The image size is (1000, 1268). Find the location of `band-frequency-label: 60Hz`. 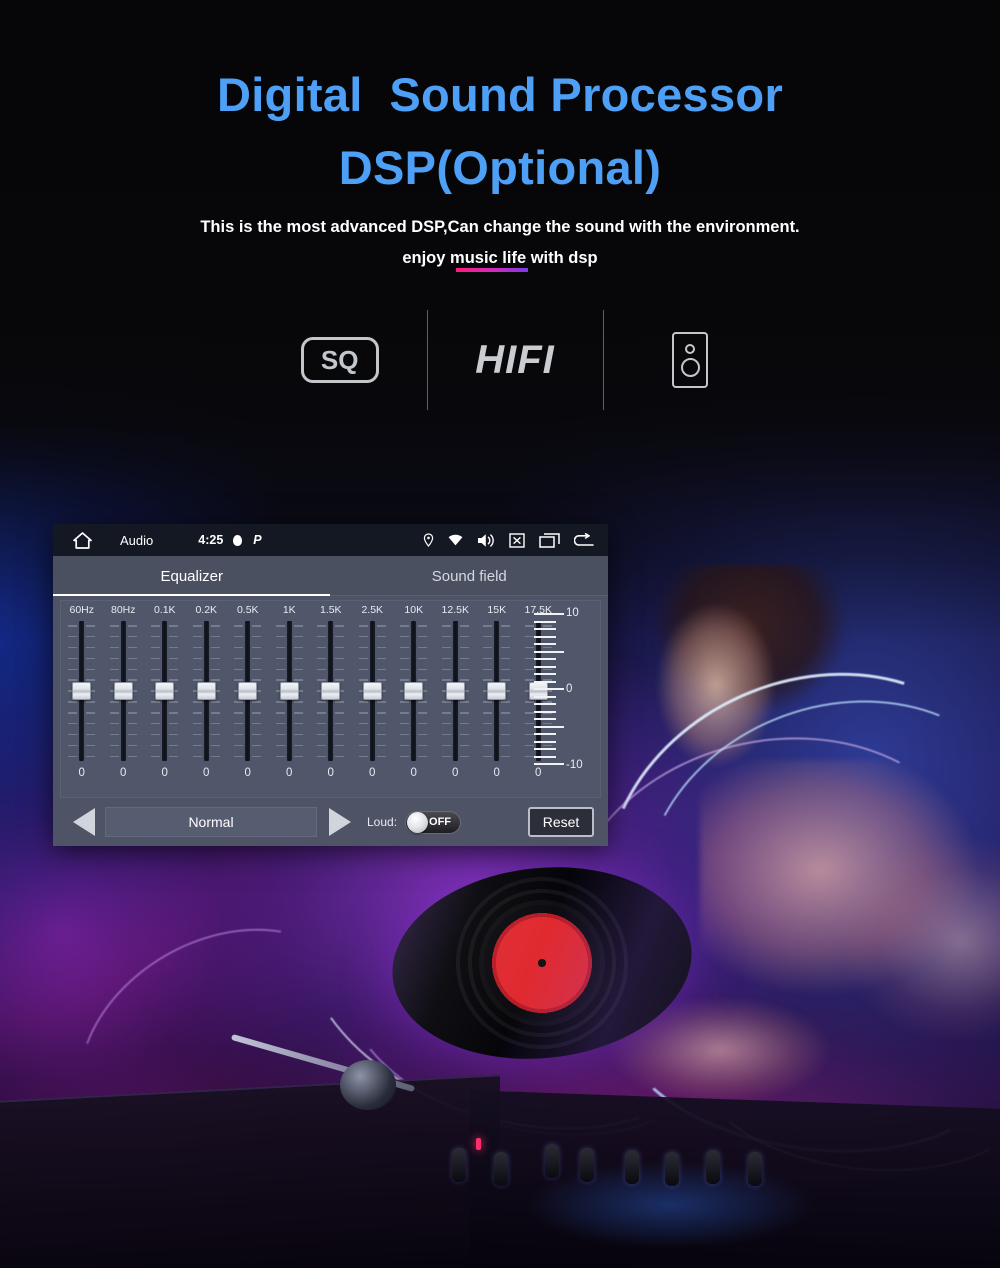

band-frequency-label: 60Hz is located at coordinates (81, 610).